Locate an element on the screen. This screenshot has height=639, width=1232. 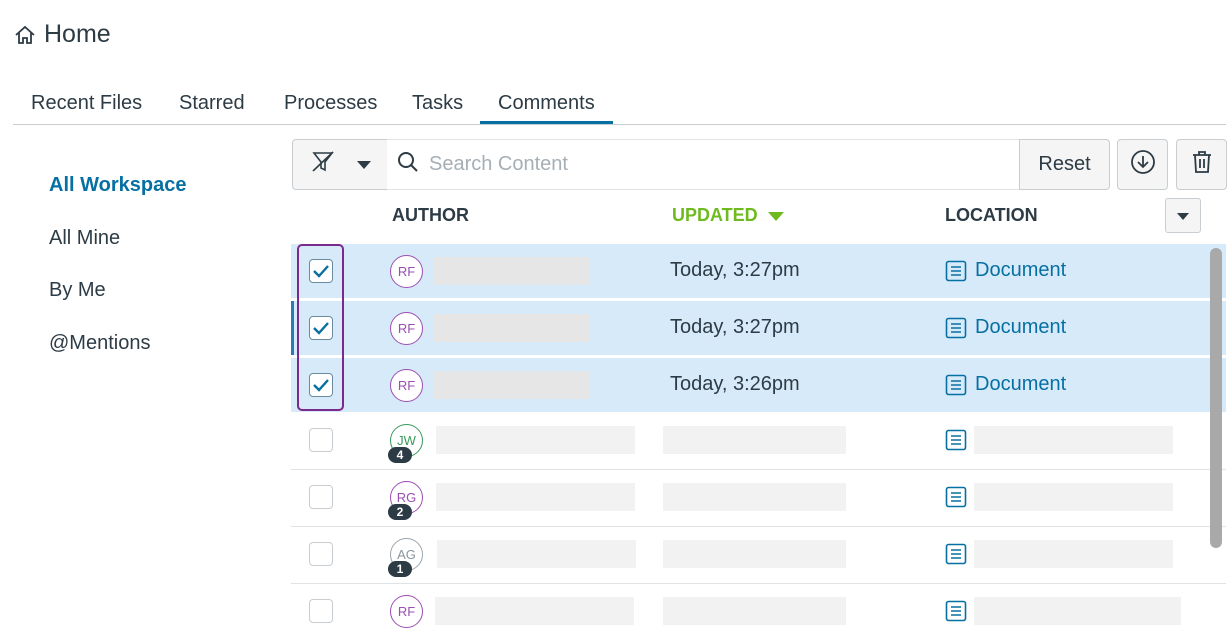
sidebar-item-all-mine: All Mine is located at coordinates (84, 238).